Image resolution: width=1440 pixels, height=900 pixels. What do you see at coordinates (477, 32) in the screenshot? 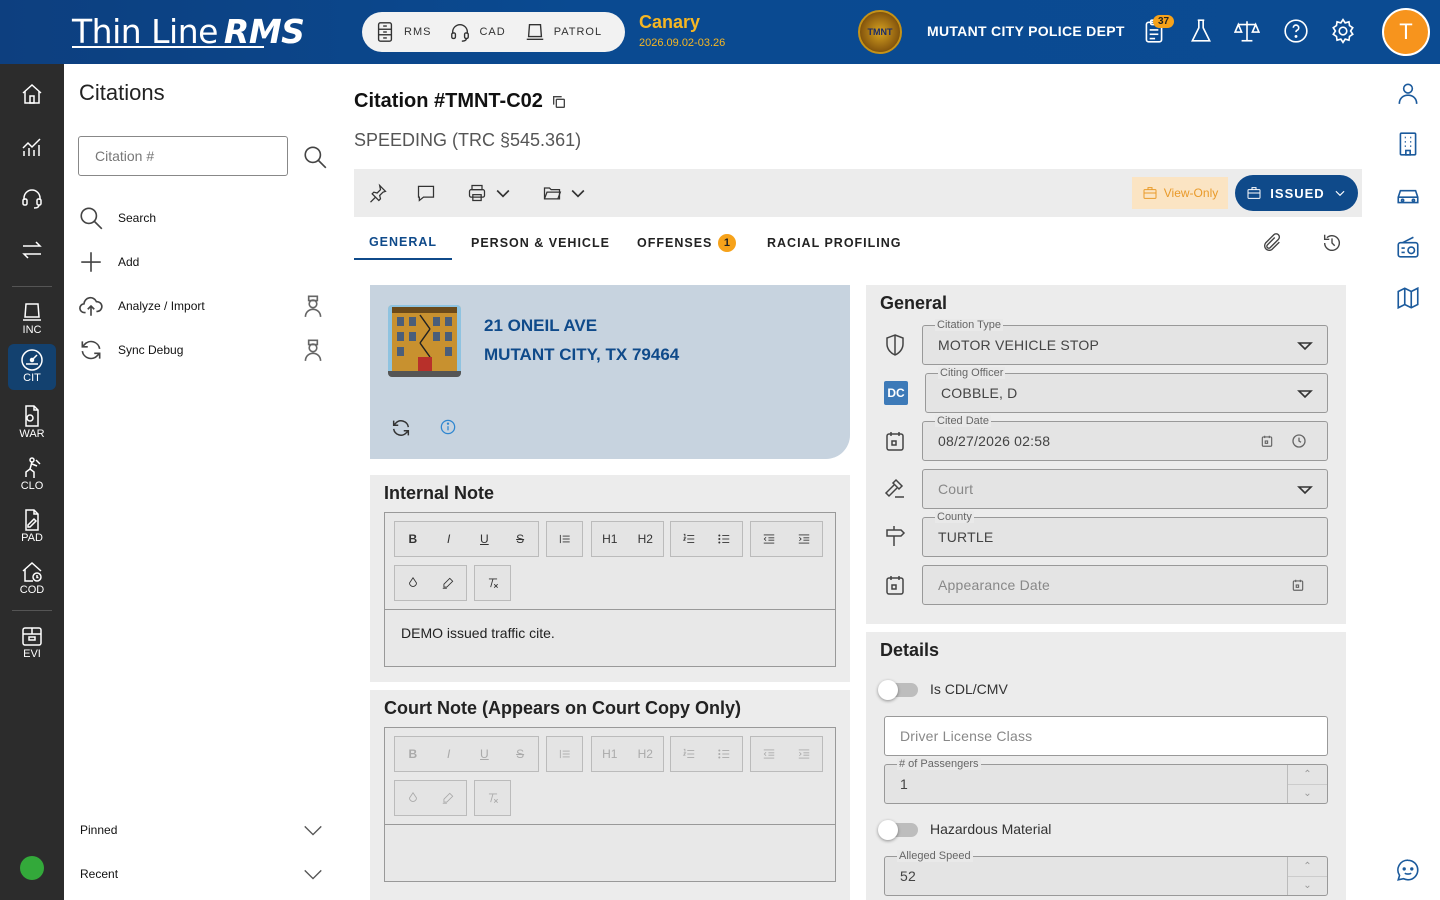
I see `module-cad: CAD` at bounding box center [477, 32].